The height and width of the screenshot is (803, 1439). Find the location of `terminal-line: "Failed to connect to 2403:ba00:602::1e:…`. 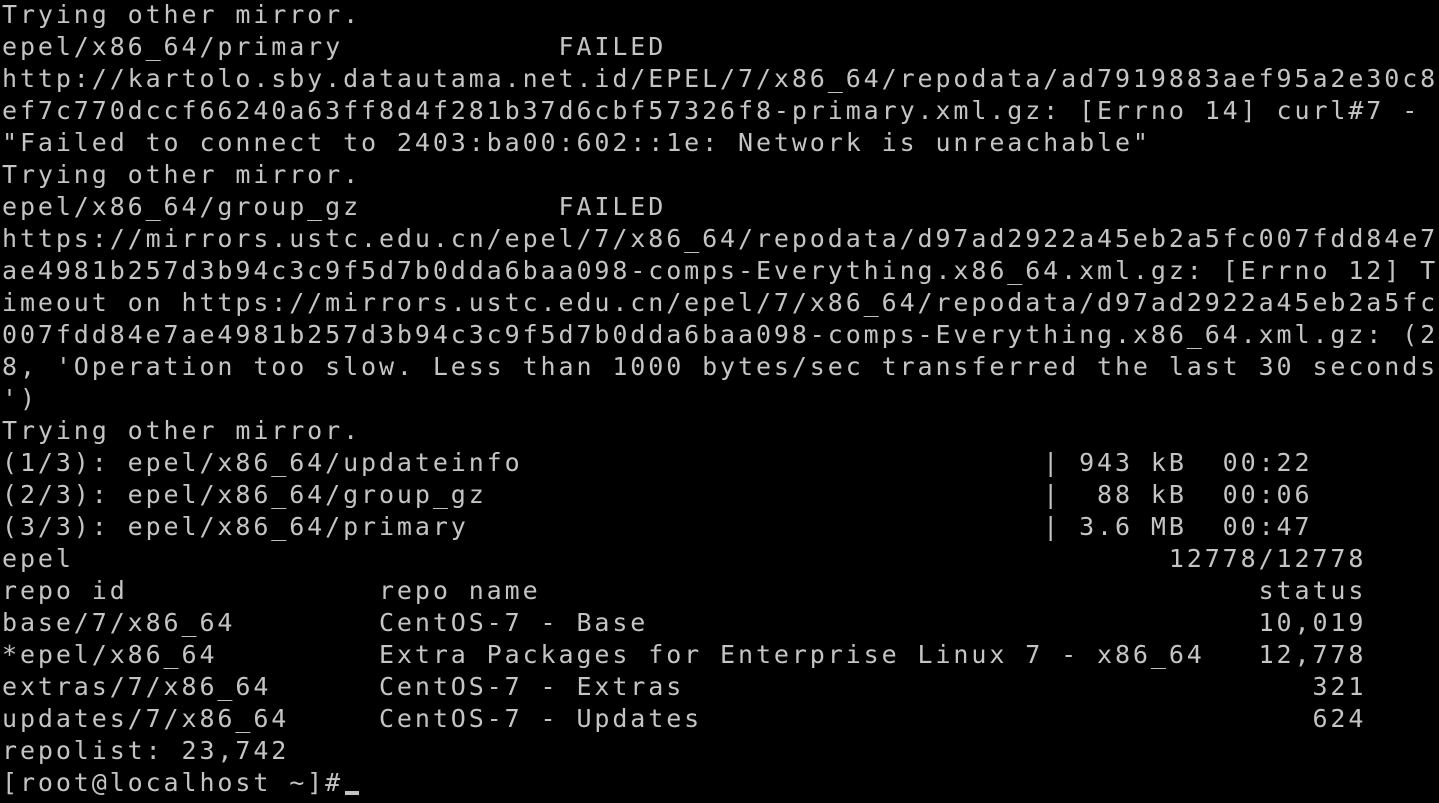

terminal-line: "Failed to connect to 2403:ba00:602::1e:… is located at coordinates (576, 142).